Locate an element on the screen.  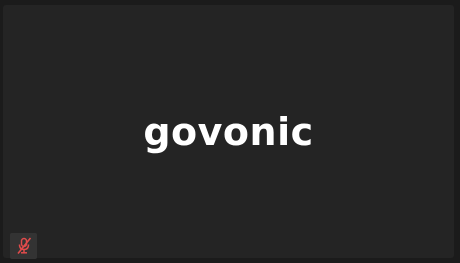
participant-name: govonic is located at coordinates (228, 132).